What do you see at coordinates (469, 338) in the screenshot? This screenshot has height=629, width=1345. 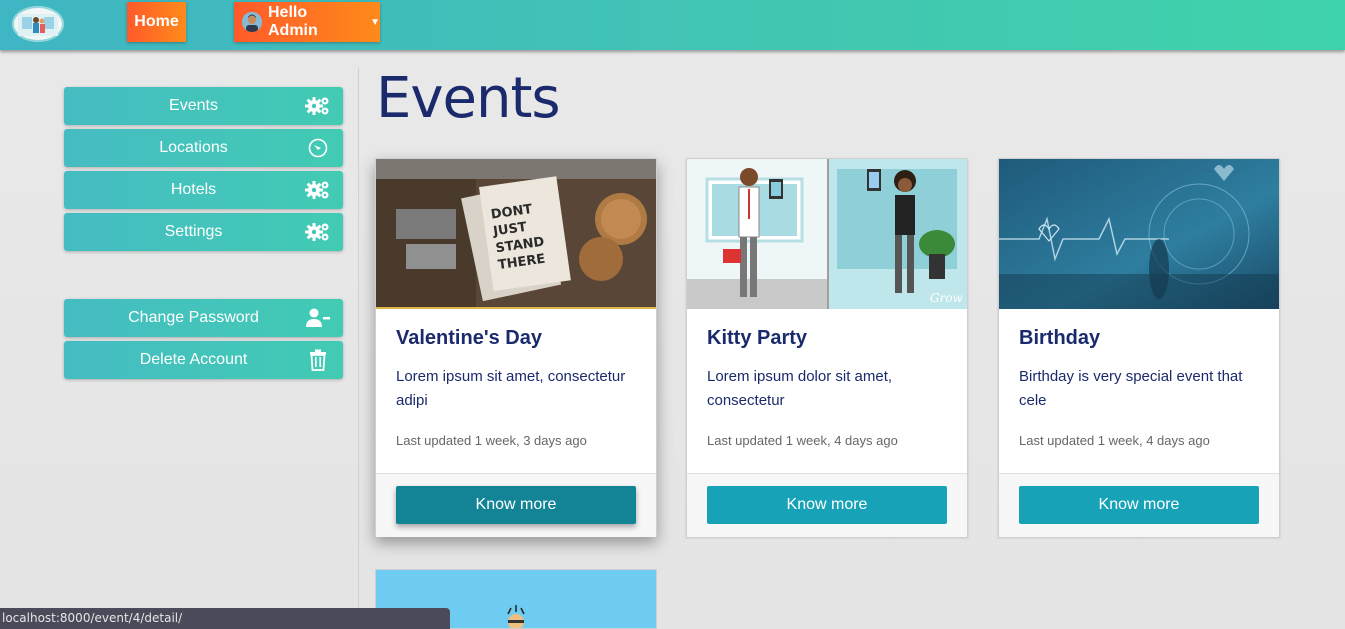 I see `event-title: Valentine's Day` at bounding box center [469, 338].